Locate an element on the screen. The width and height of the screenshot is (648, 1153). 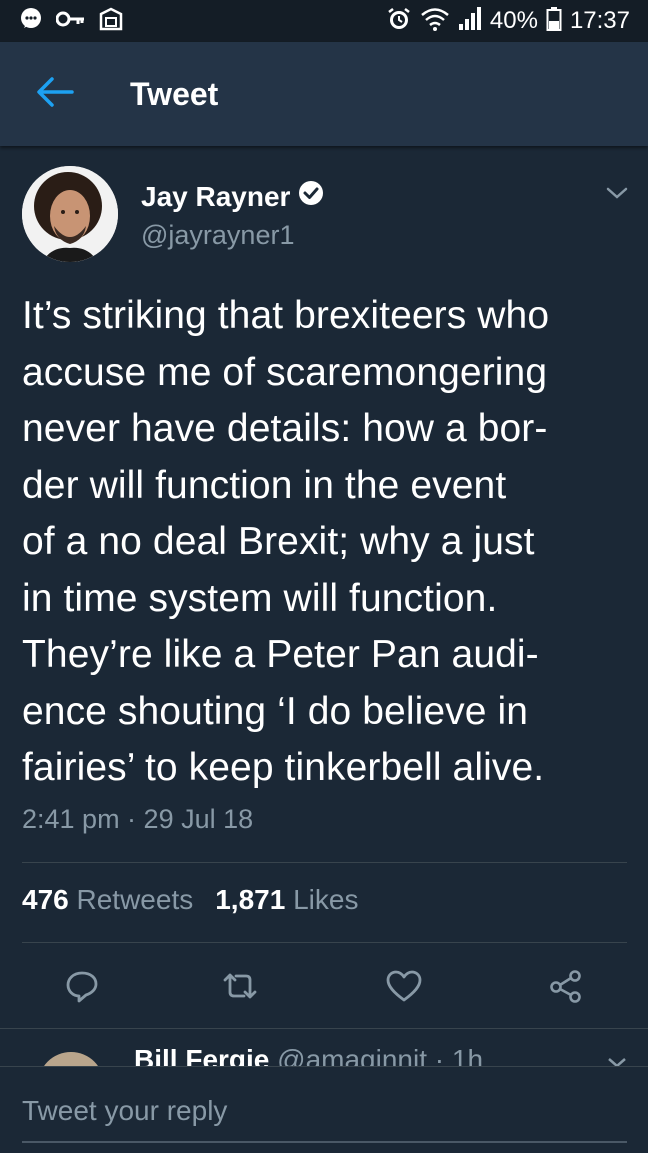
page-title: Tweet is located at coordinates (174, 93).